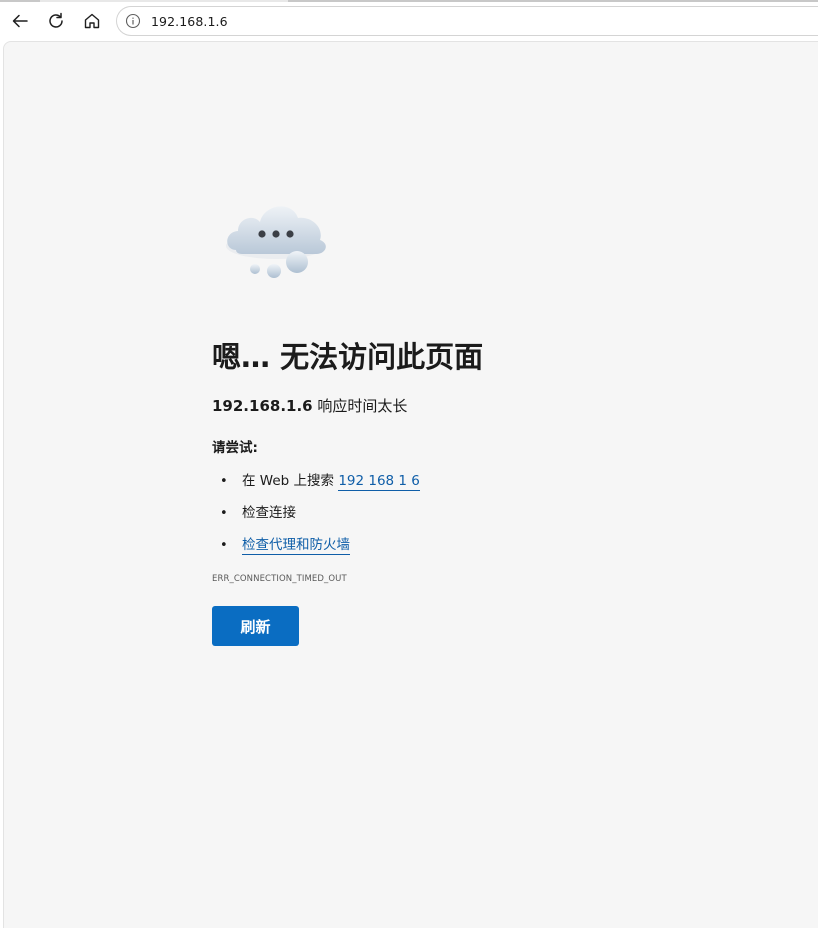 This screenshot has height=928, width=818. I want to click on tabstrip-edge, so click(409, 1).